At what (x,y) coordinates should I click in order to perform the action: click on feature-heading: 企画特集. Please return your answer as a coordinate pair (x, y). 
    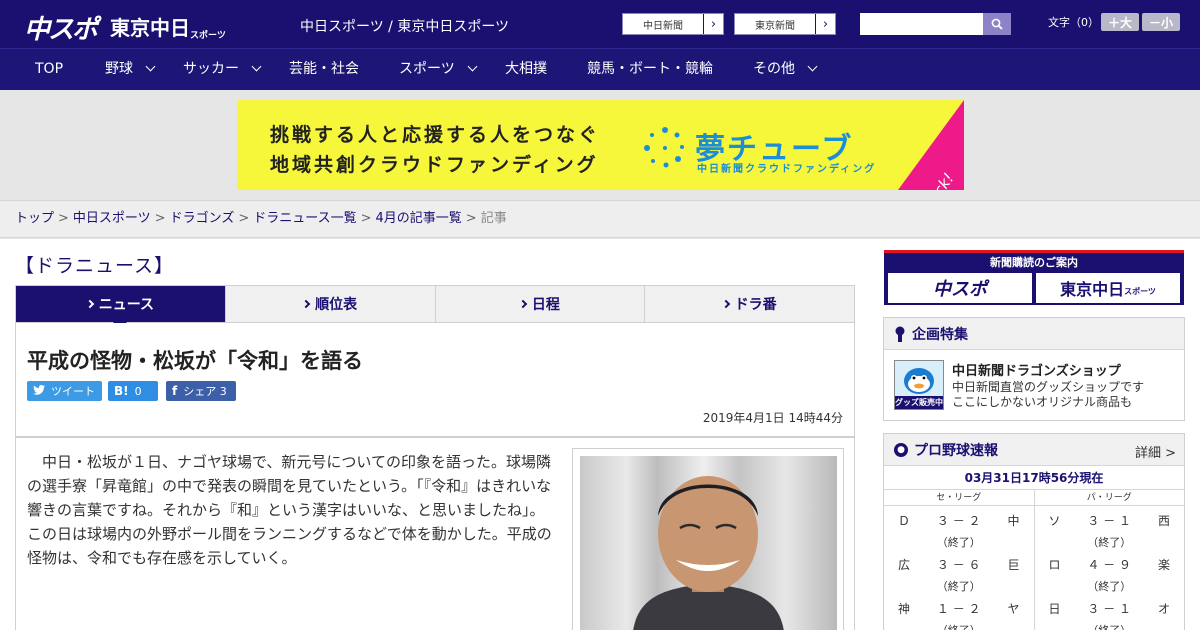
    Looking at the image, I should click on (1034, 334).